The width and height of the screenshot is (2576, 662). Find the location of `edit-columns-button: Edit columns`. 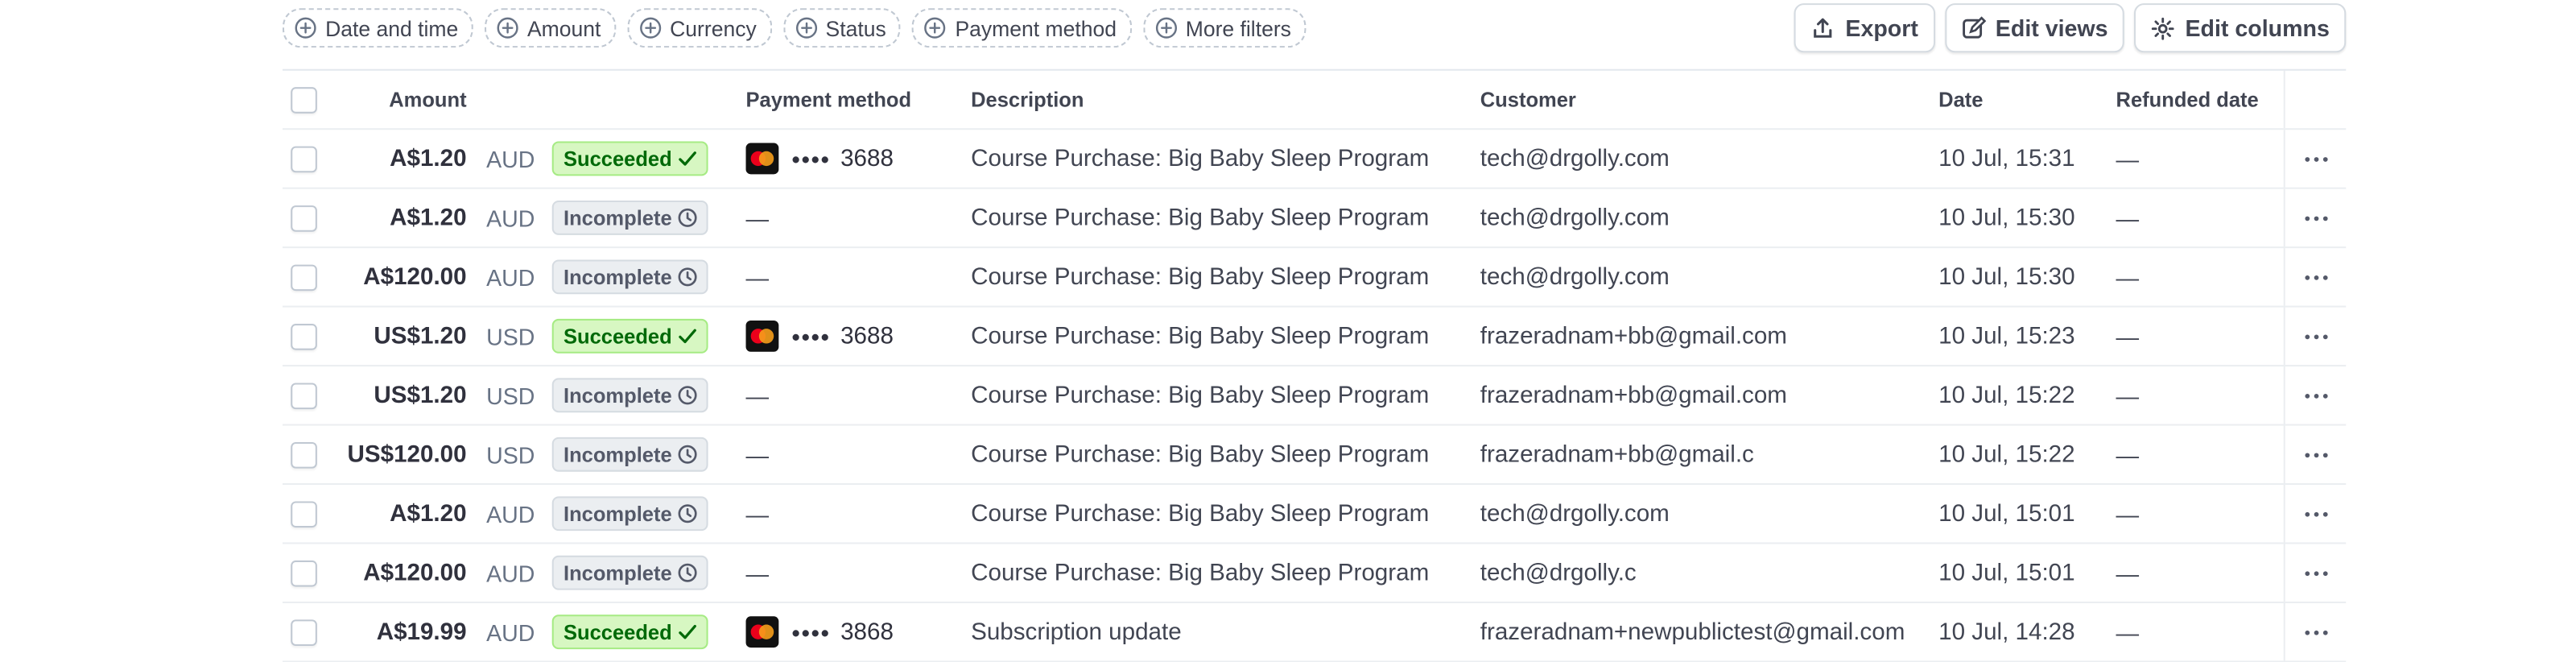

edit-columns-button: Edit columns is located at coordinates (2240, 28).